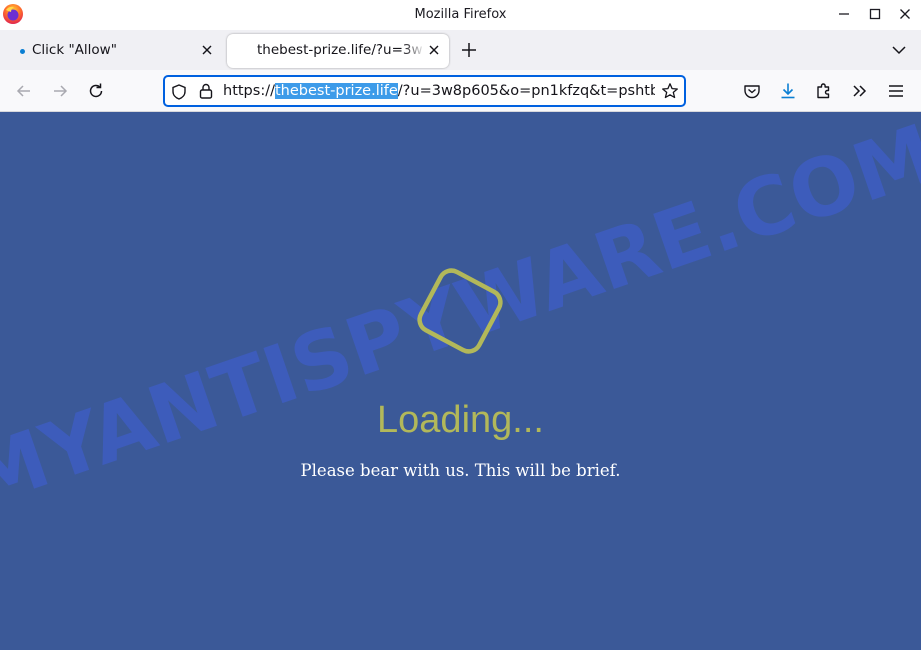 Image resolution: width=921 pixels, height=650 pixels. Describe the element at coordinates (24, 91) in the screenshot. I see `arrow-left-icon` at that location.